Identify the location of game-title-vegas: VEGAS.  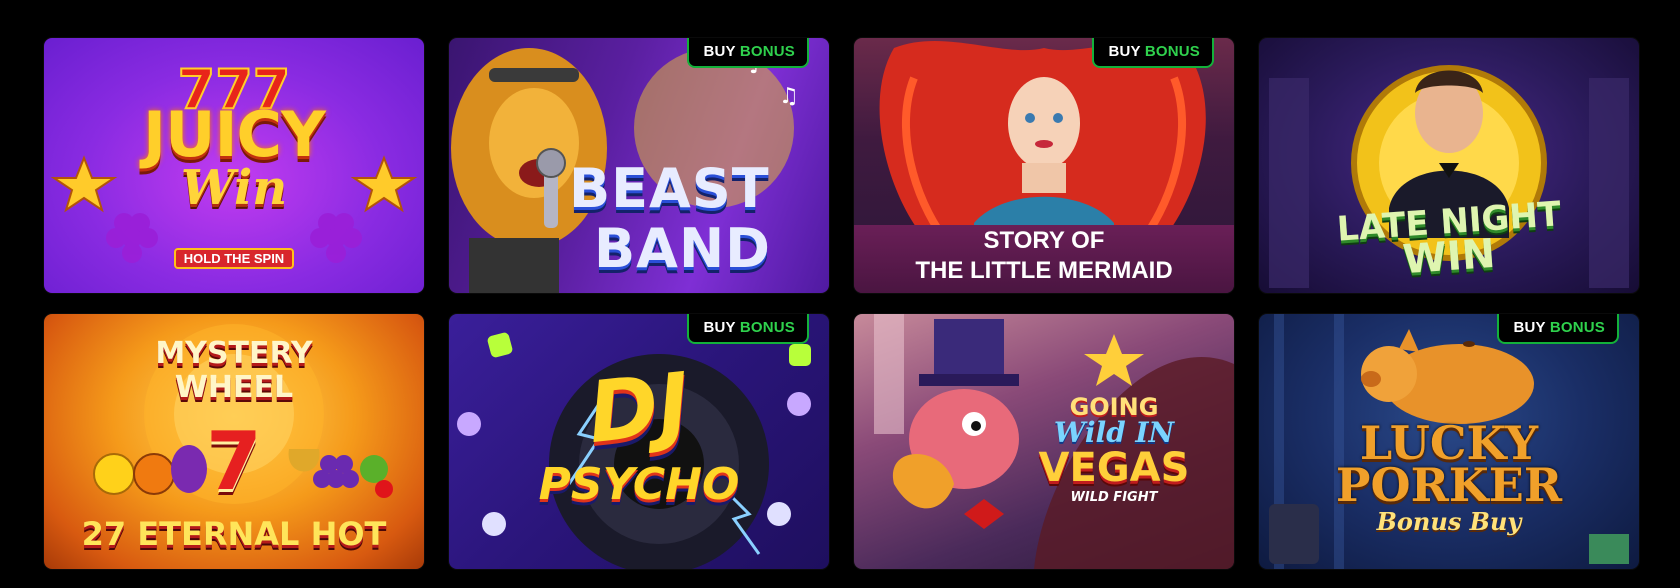
(1114, 468).